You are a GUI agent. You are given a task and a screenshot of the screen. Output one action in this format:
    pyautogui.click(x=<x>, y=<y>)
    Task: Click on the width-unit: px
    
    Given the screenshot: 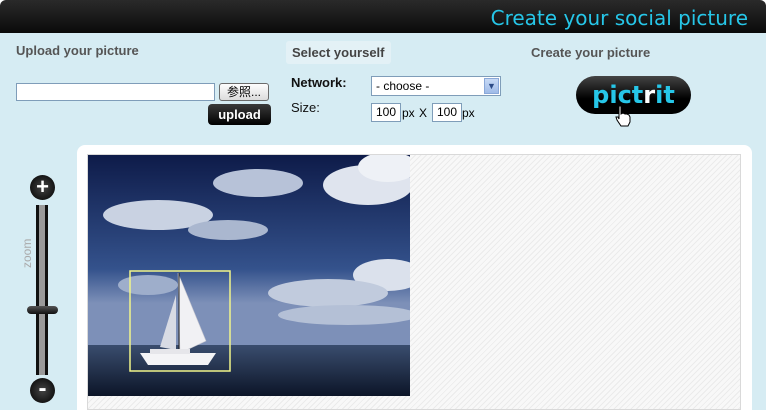 What is the action you would take?
    pyautogui.click(x=408, y=113)
    